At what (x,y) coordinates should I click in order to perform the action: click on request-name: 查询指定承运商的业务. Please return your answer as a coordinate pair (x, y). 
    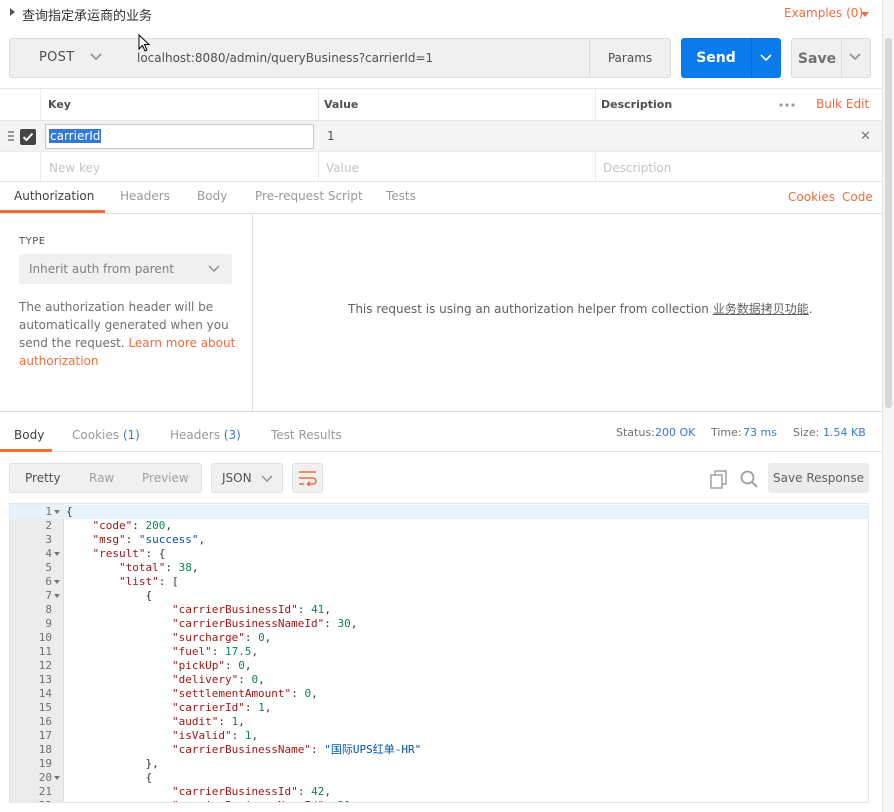
    Looking at the image, I should click on (87, 16).